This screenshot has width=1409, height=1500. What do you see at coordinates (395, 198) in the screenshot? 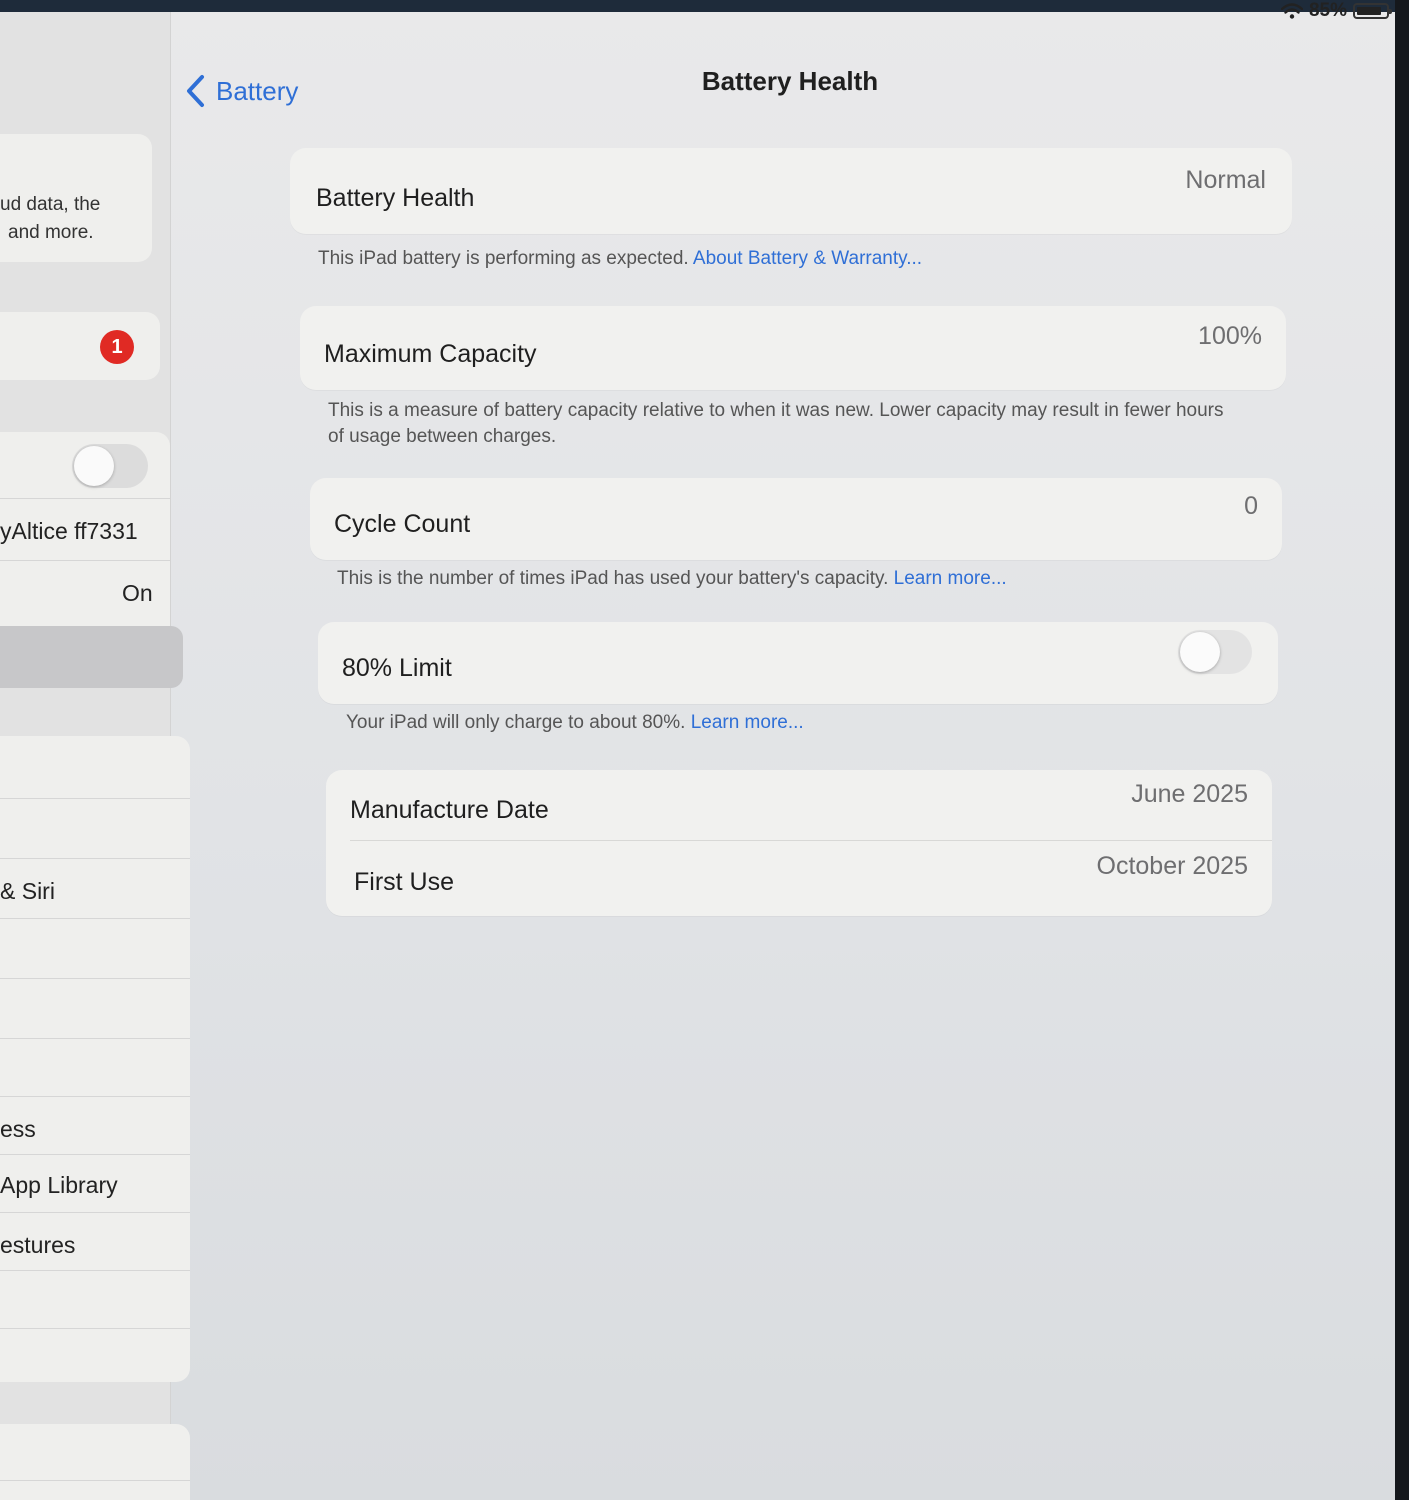
I see `battery-health-label: Battery Health` at bounding box center [395, 198].